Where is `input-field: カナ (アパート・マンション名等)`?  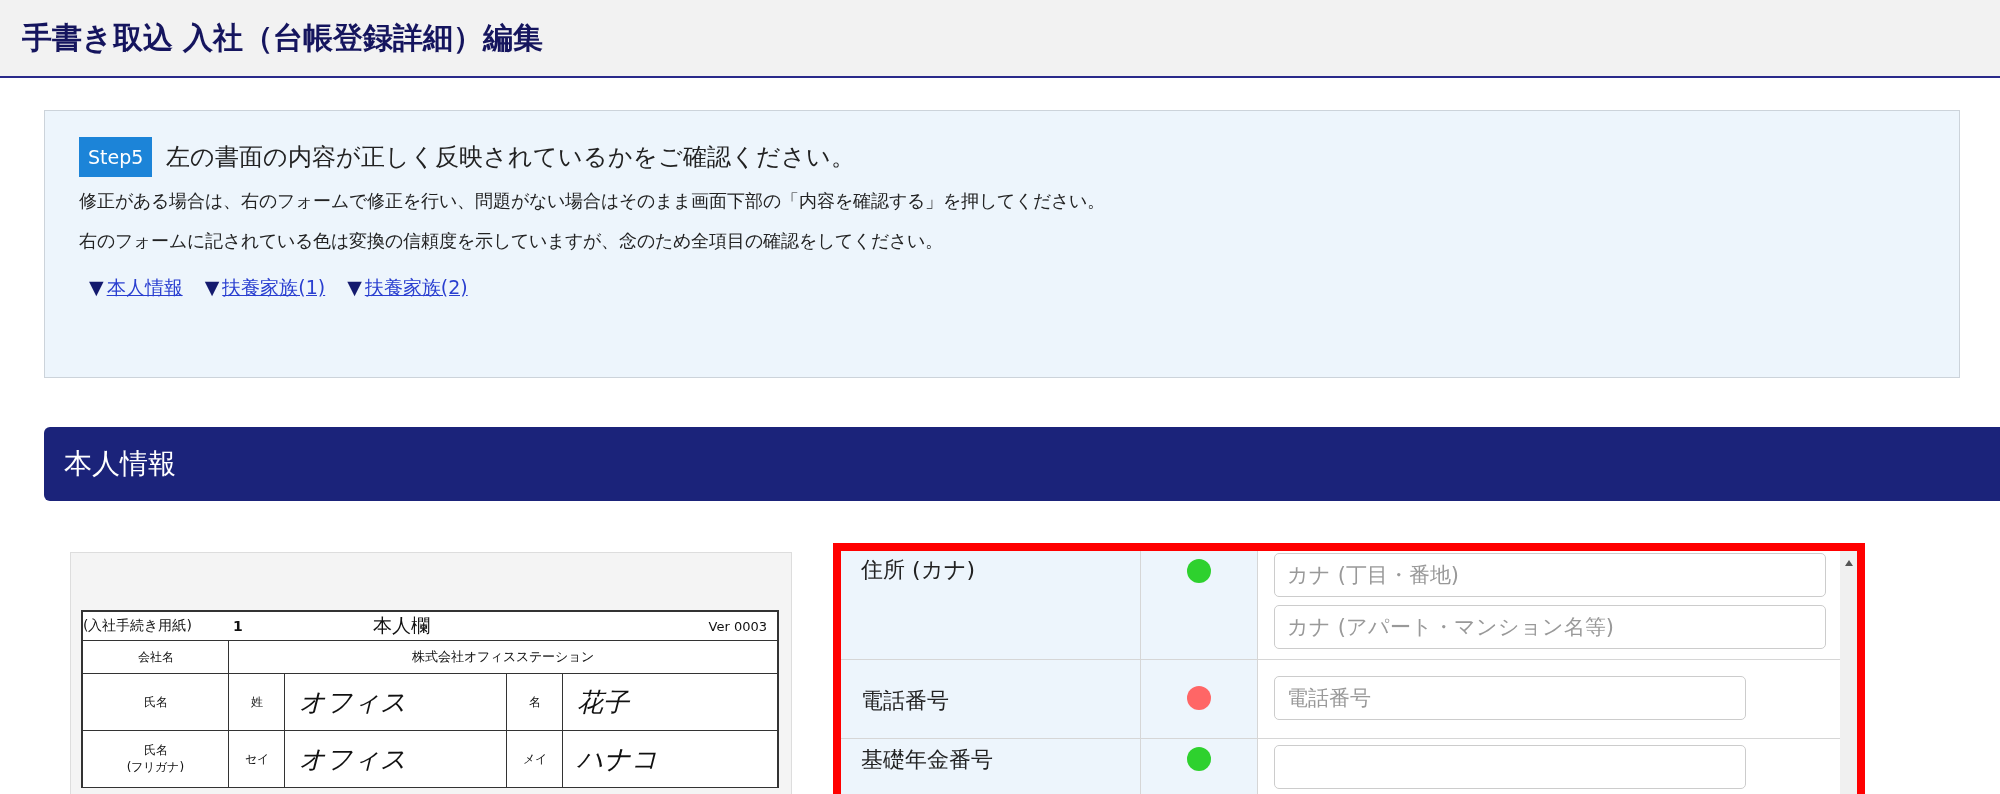 input-field: カナ (アパート・マンション名等) is located at coordinates (1550, 627).